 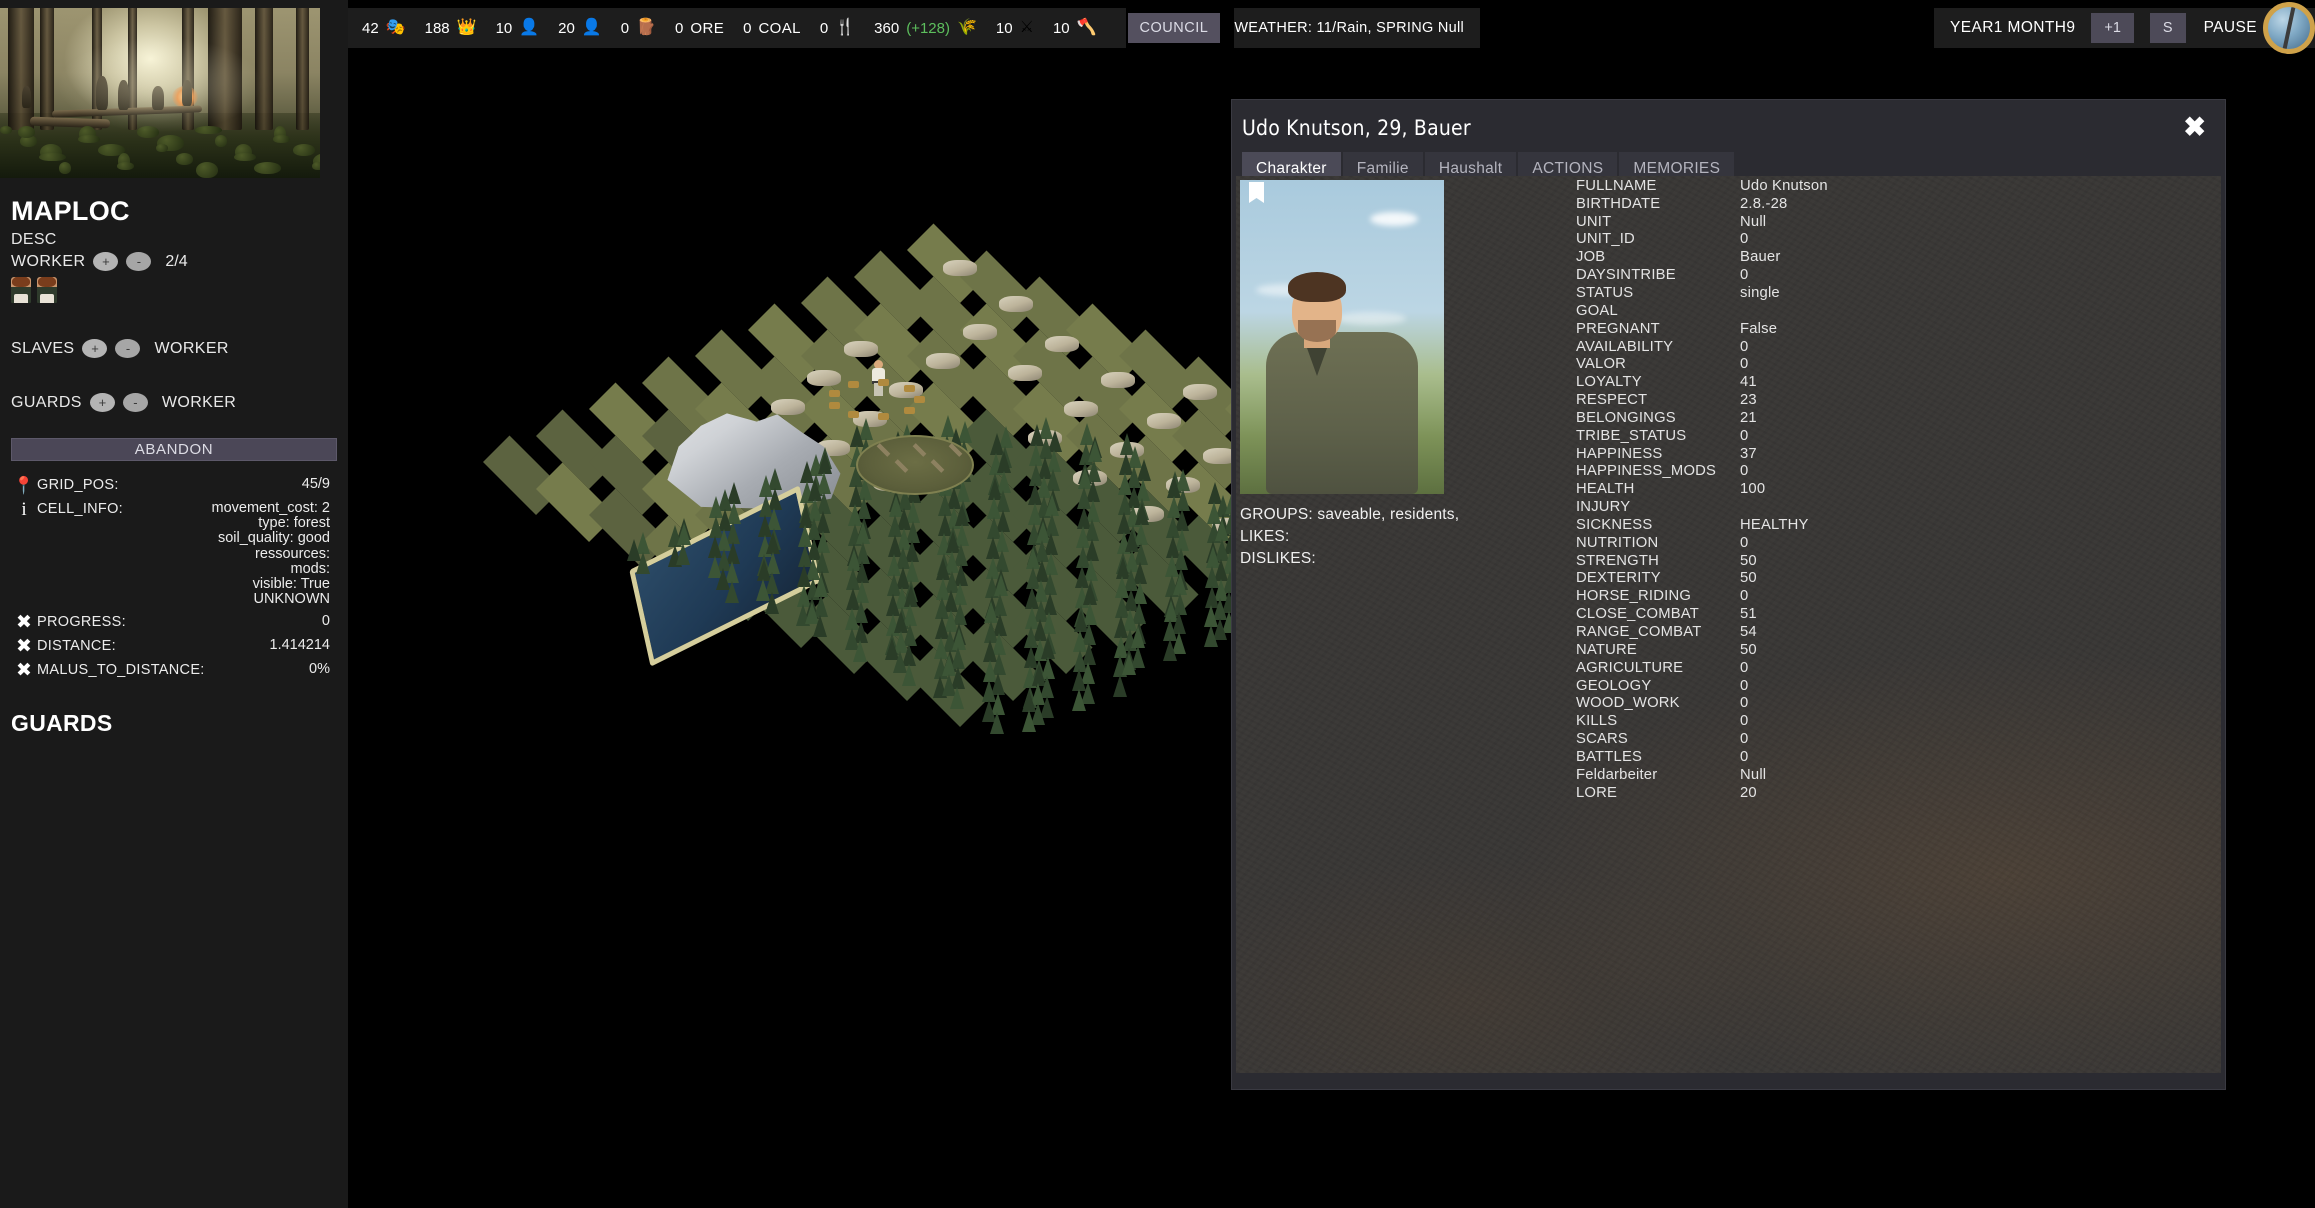 What do you see at coordinates (1760, 292) in the screenshot?
I see `stat-value: single` at bounding box center [1760, 292].